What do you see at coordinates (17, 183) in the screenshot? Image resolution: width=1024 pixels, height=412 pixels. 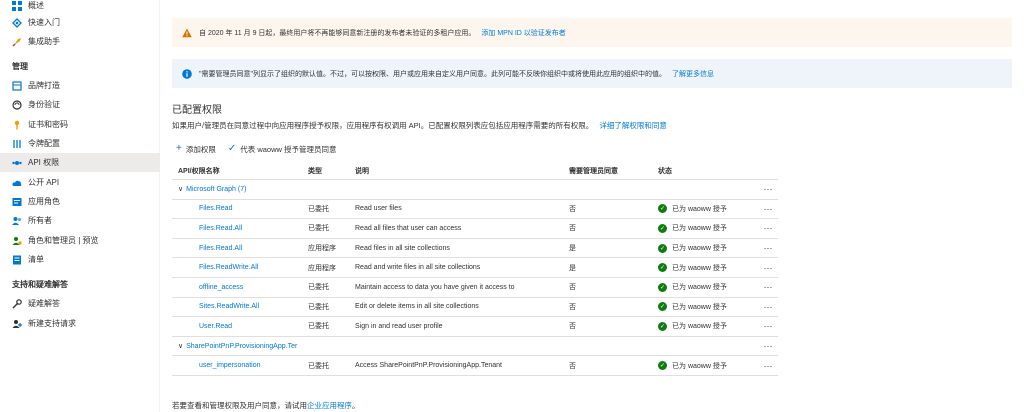 I see `cloud-icon` at bounding box center [17, 183].